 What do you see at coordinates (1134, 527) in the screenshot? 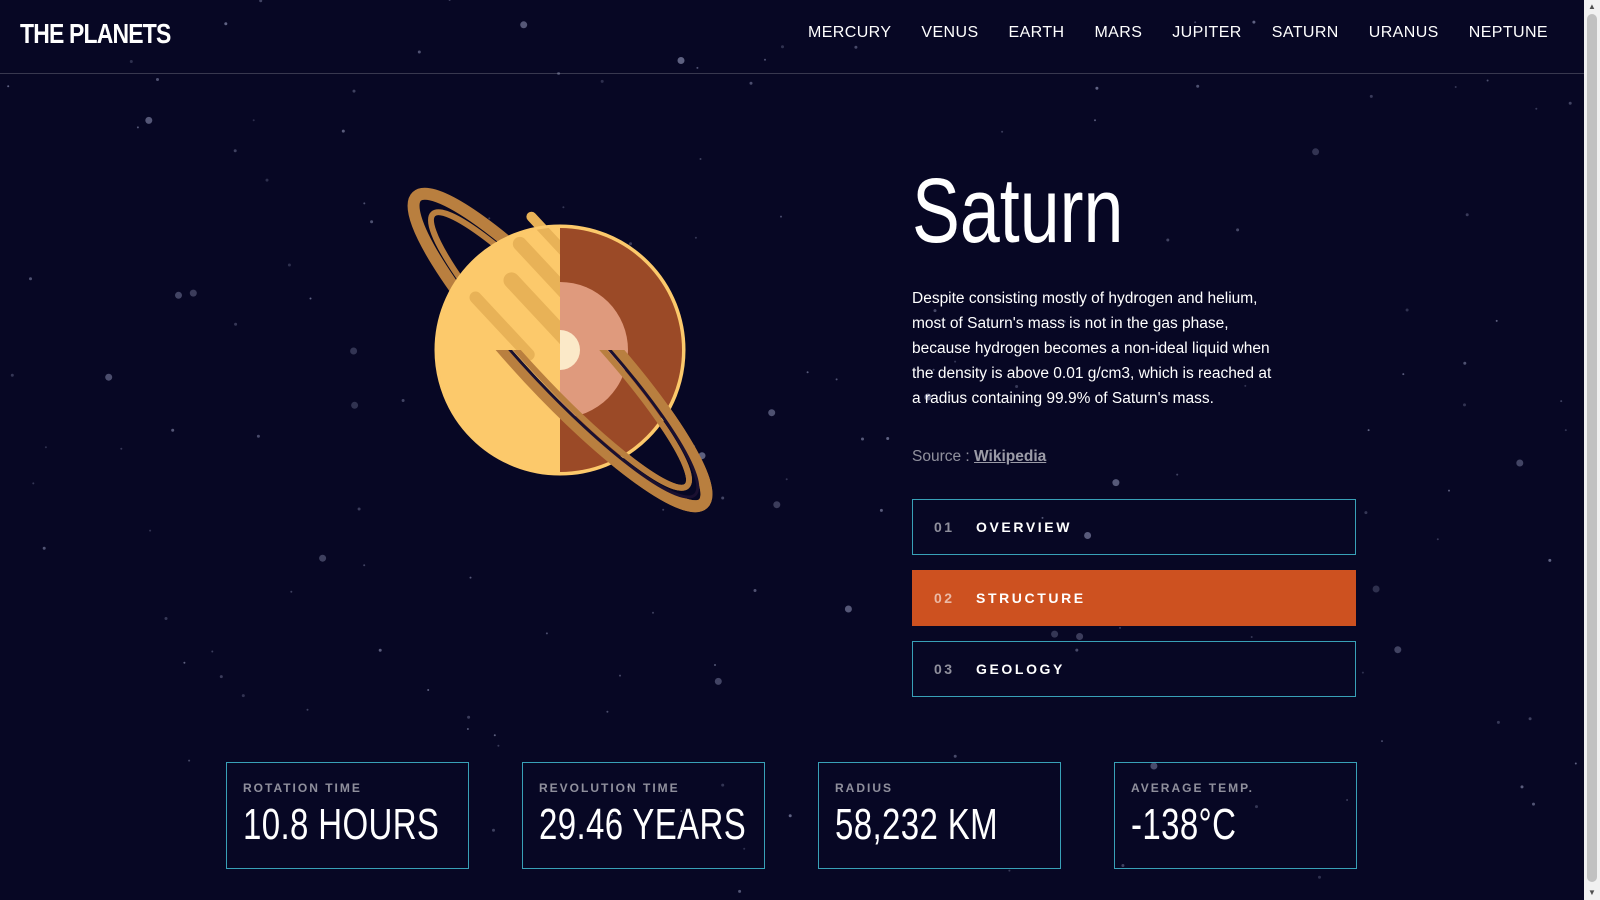
I see `tab-overview: 01 OVERVIEW` at bounding box center [1134, 527].